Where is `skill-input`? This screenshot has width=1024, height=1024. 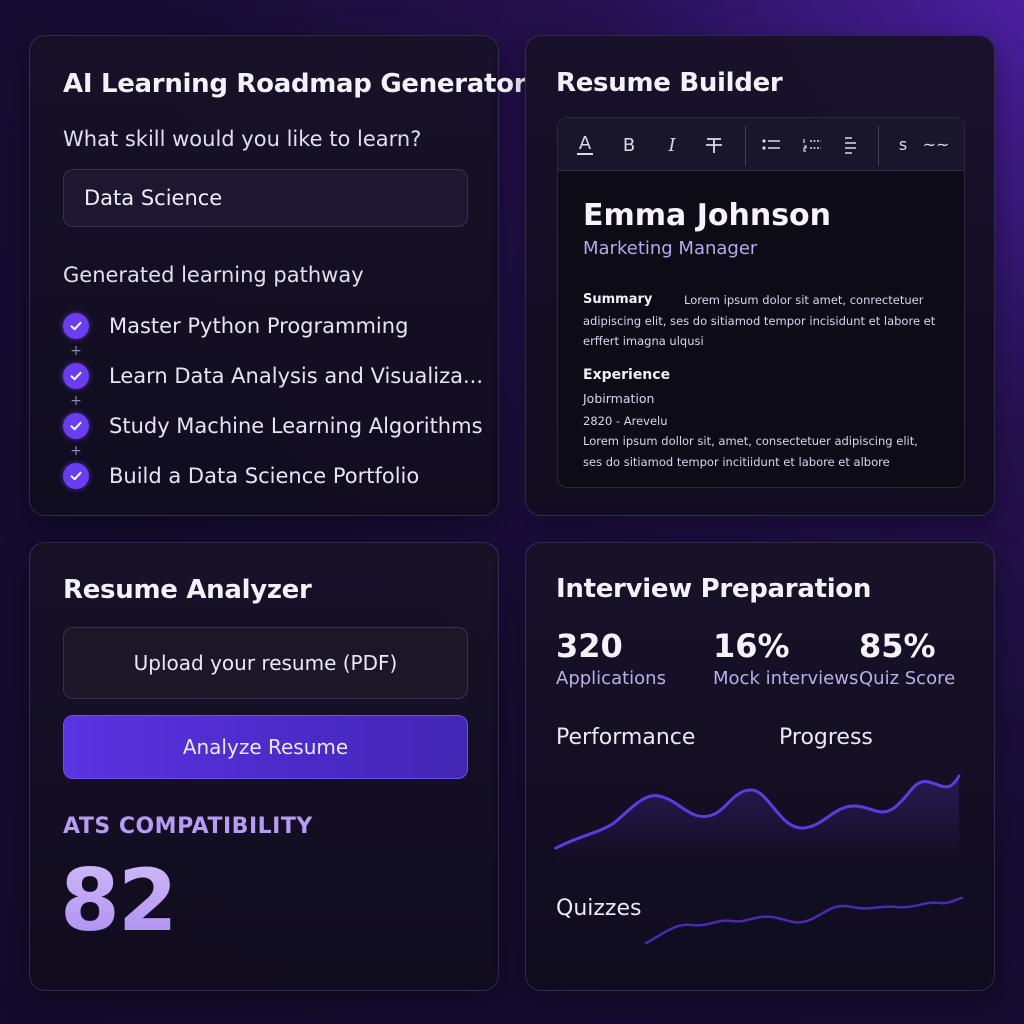
skill-input is located at coordinates (265, 198).